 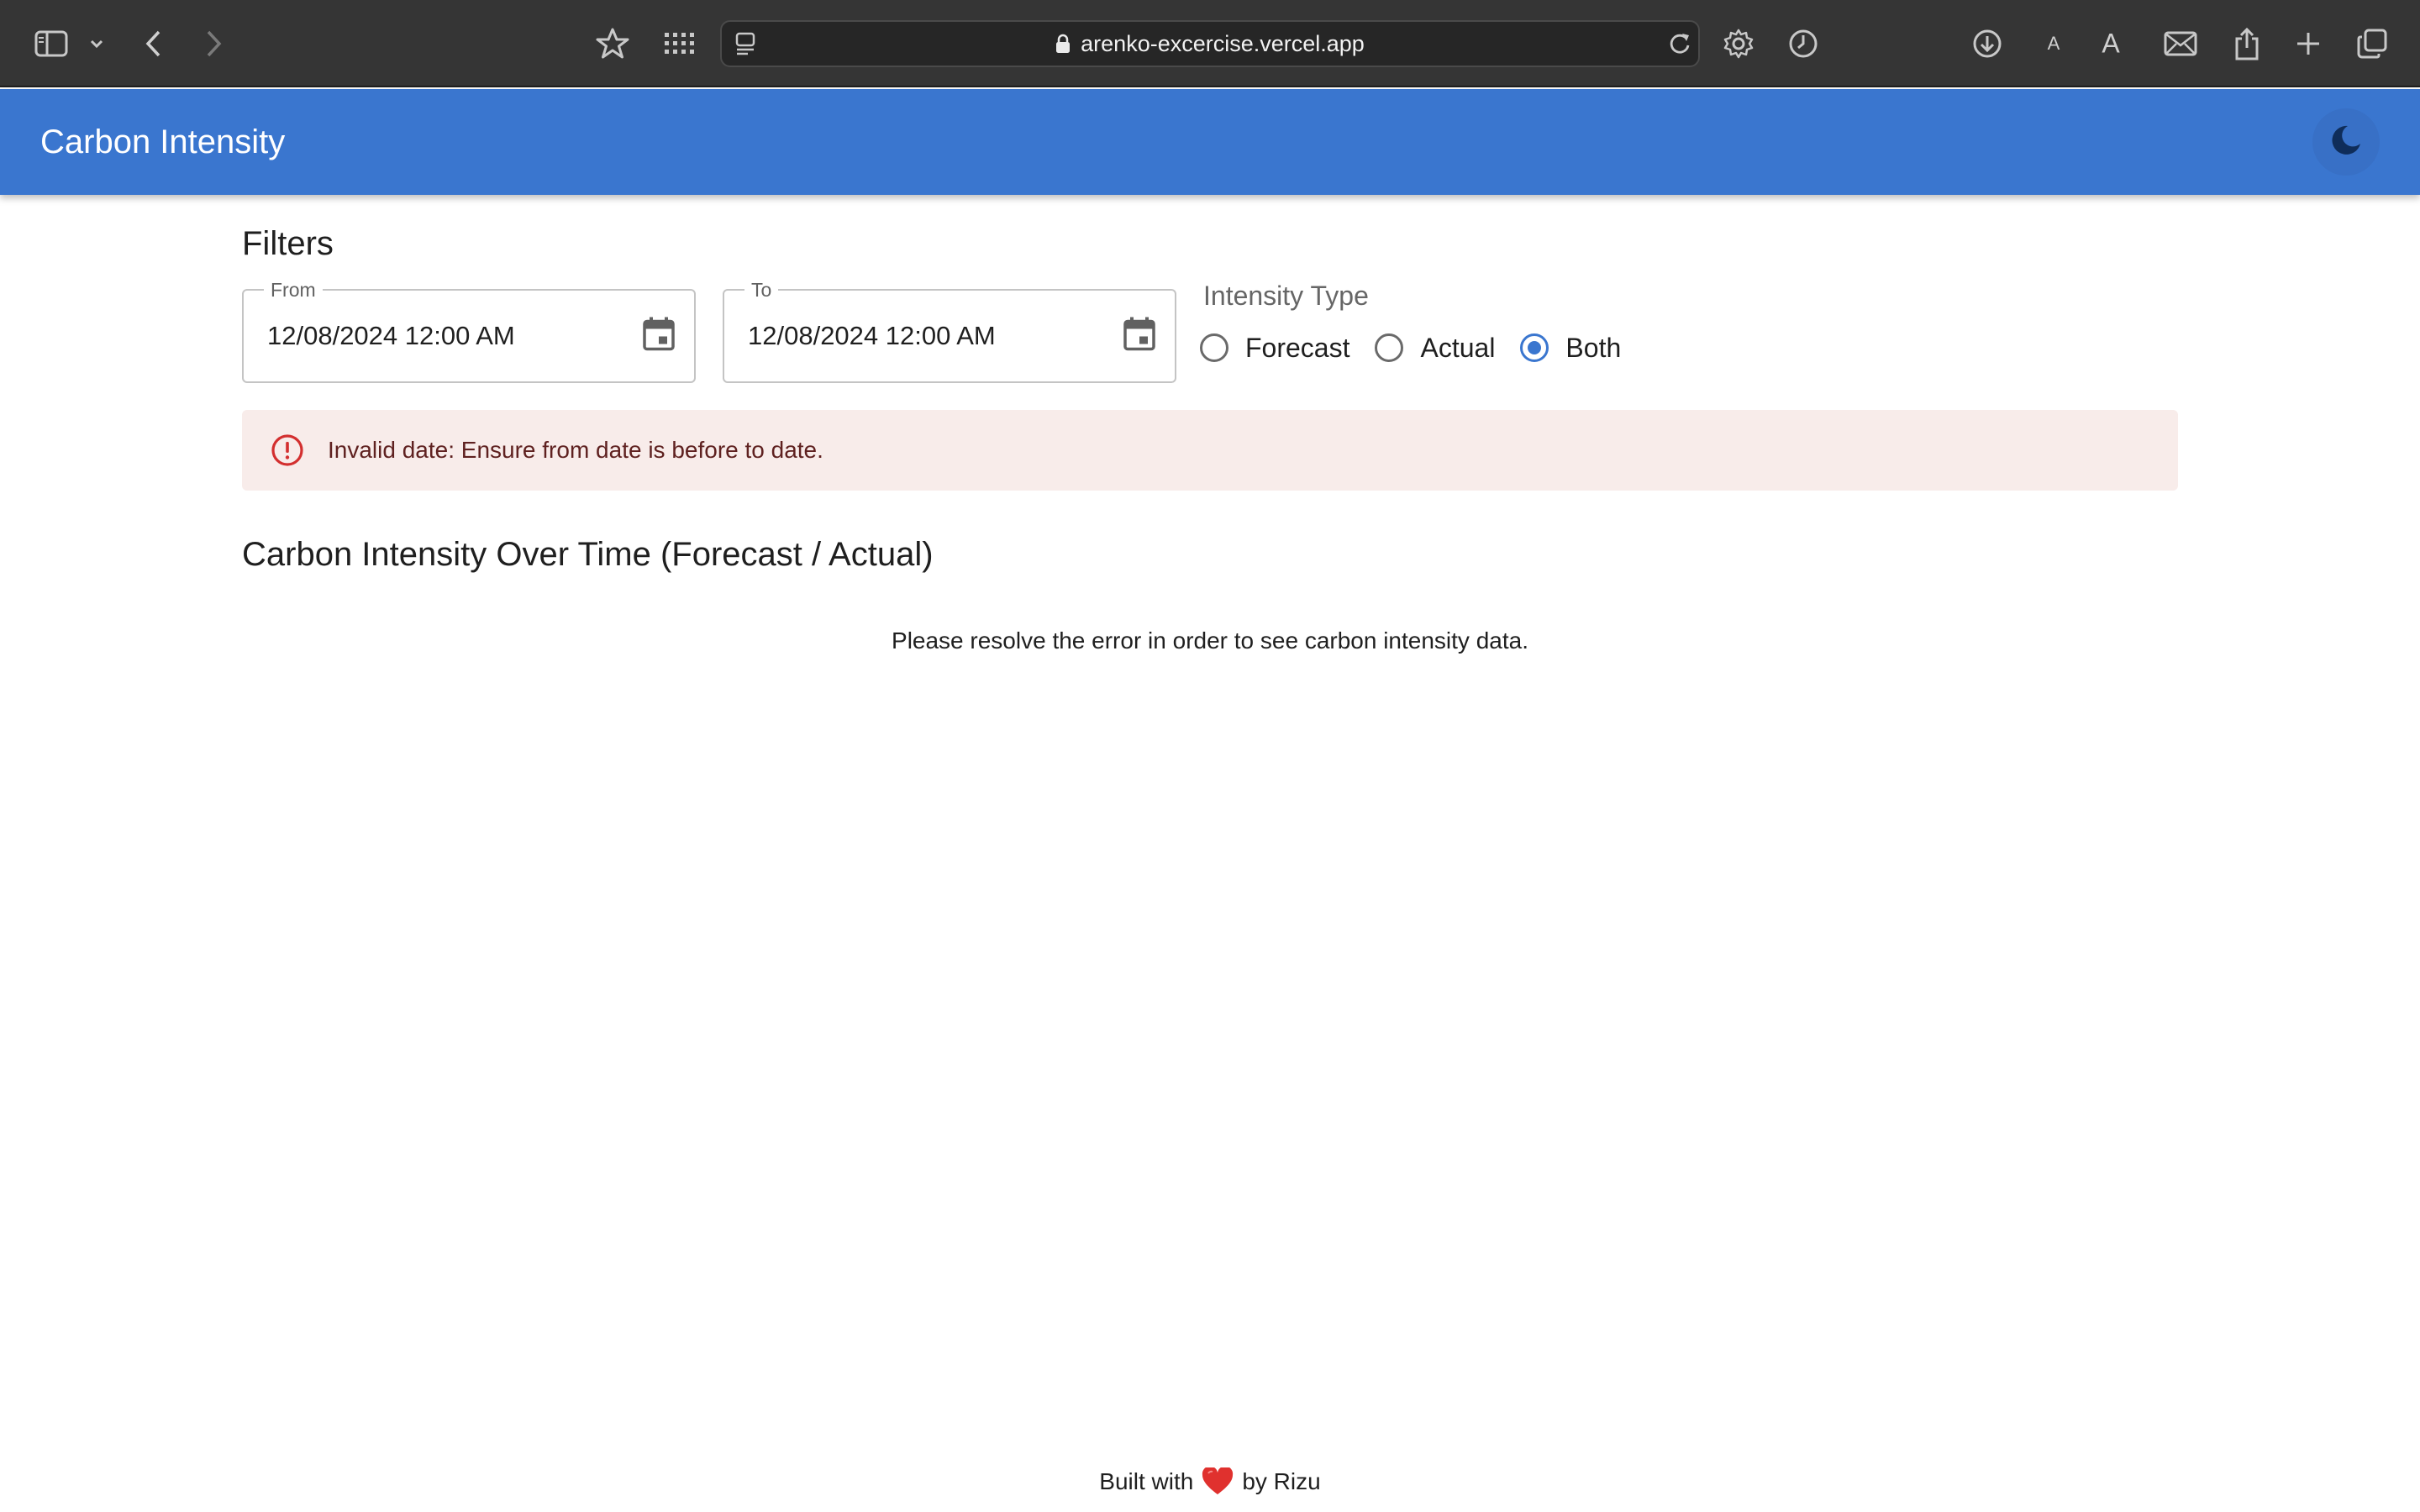 I want to click on footer-suffix: by Rizu, so click(x=1282, y=1481).